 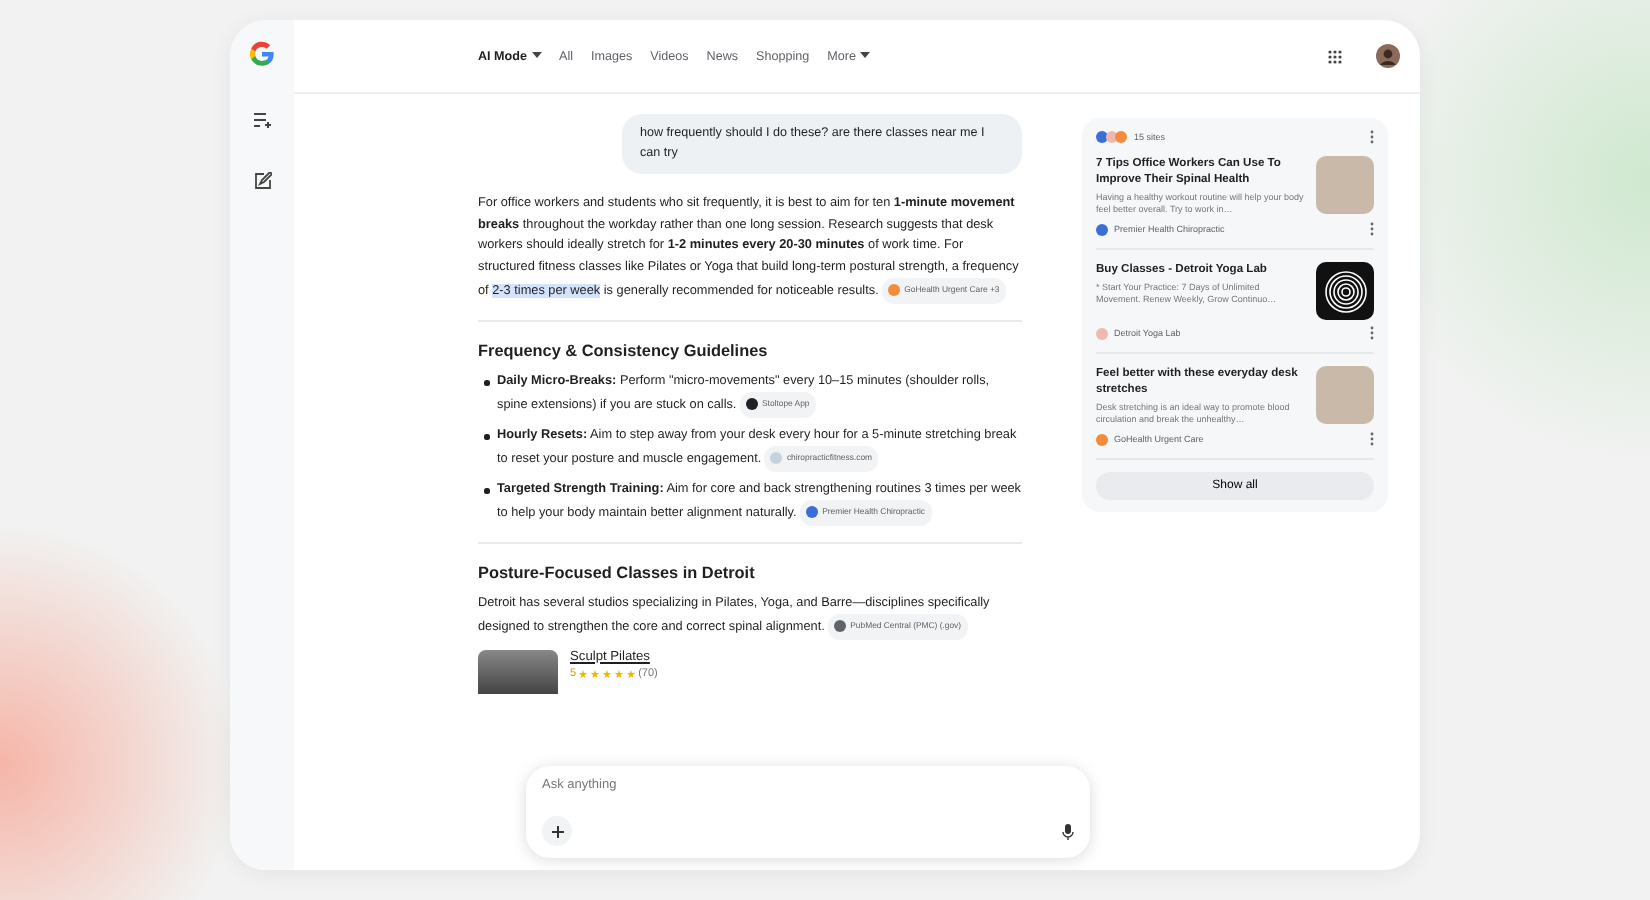 I want to click on site-icons-drawing, so click(x=1112, y=137).